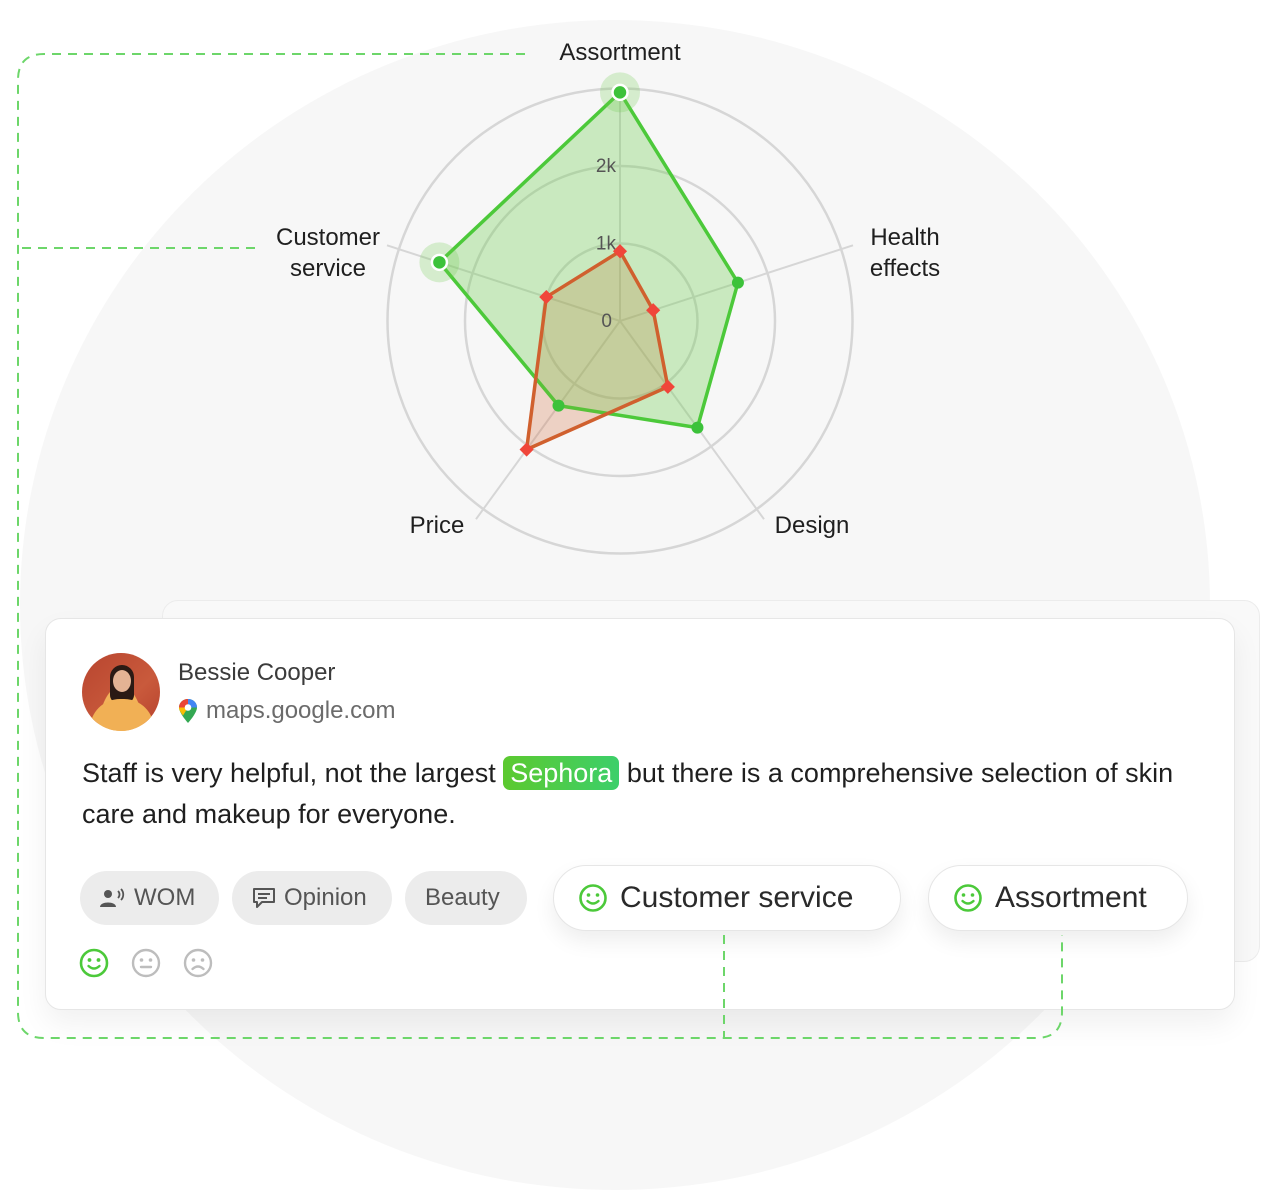 The image size is (1280, 1190). Describe the element at coordinates (328, 253) in the screenshot. I see `axis-label-customer-service: Customer service` at that location.